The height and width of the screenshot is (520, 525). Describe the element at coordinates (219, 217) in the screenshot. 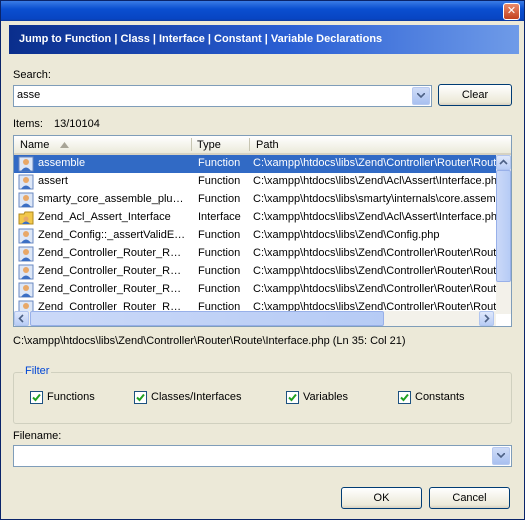

I see `row-type: Interface` at that location.